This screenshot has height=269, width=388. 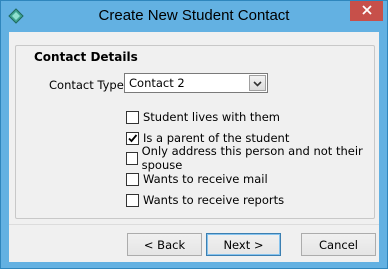 I want to click on window-title: Create New Student Contact, so click(x=194, y=15).